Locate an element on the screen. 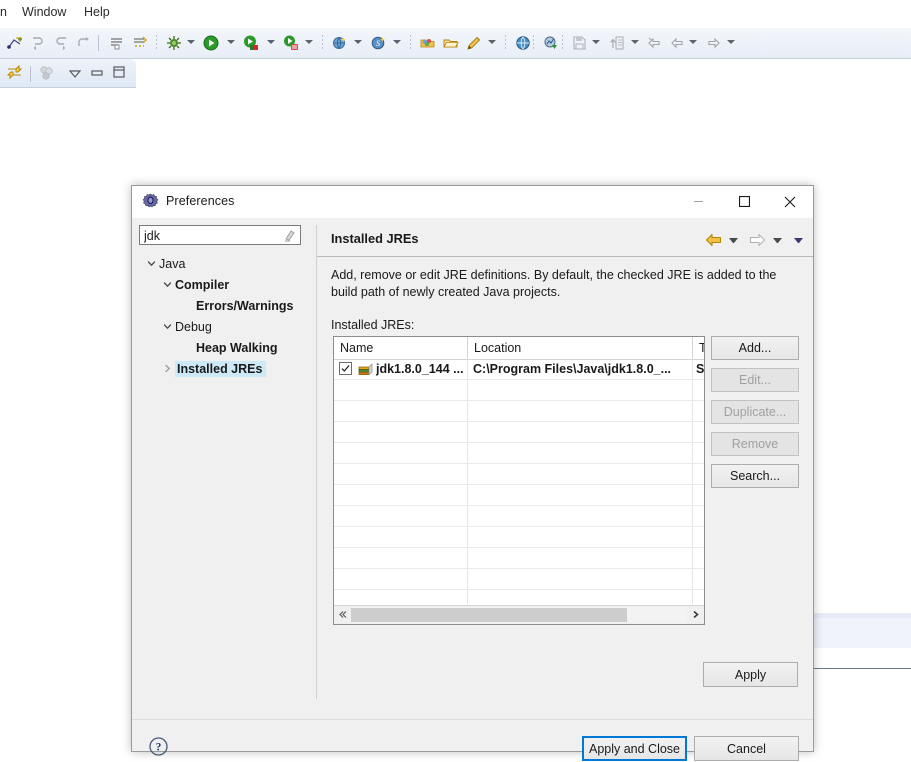 The image size is (911, 762). jre-checkbox is located at coordinates (345, 368).